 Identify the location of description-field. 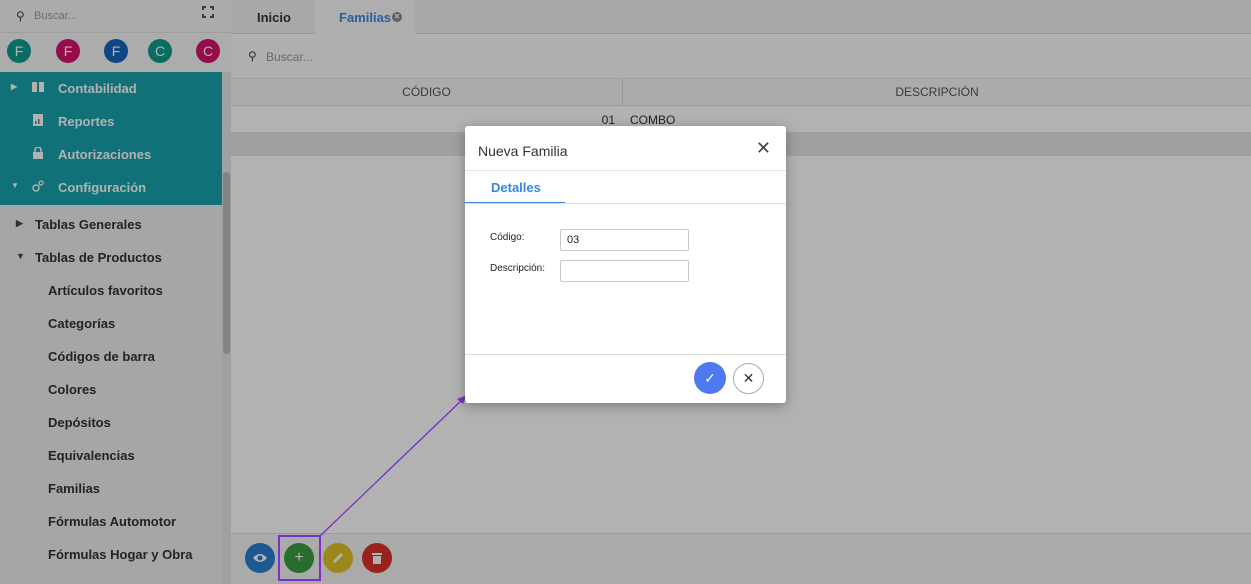
(624, 271).